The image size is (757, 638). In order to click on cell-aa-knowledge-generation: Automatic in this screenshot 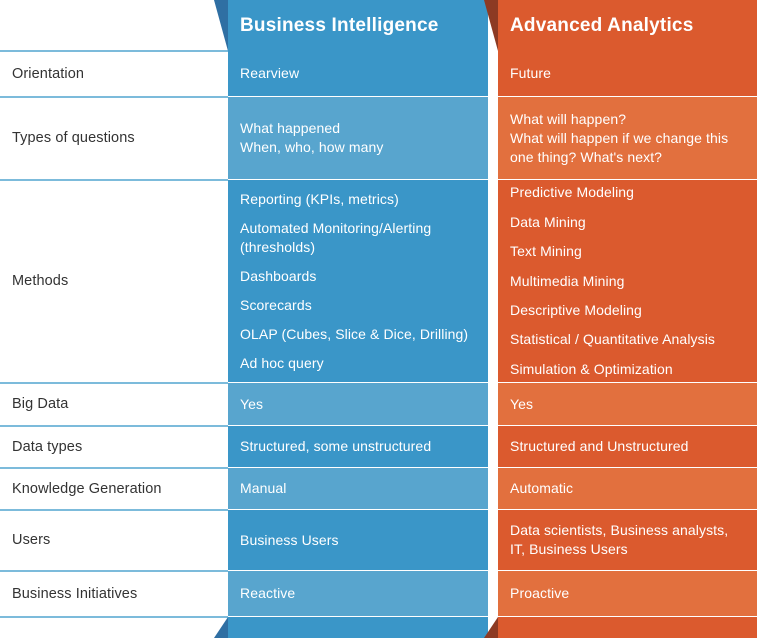, I will do `click(627, 488)`.